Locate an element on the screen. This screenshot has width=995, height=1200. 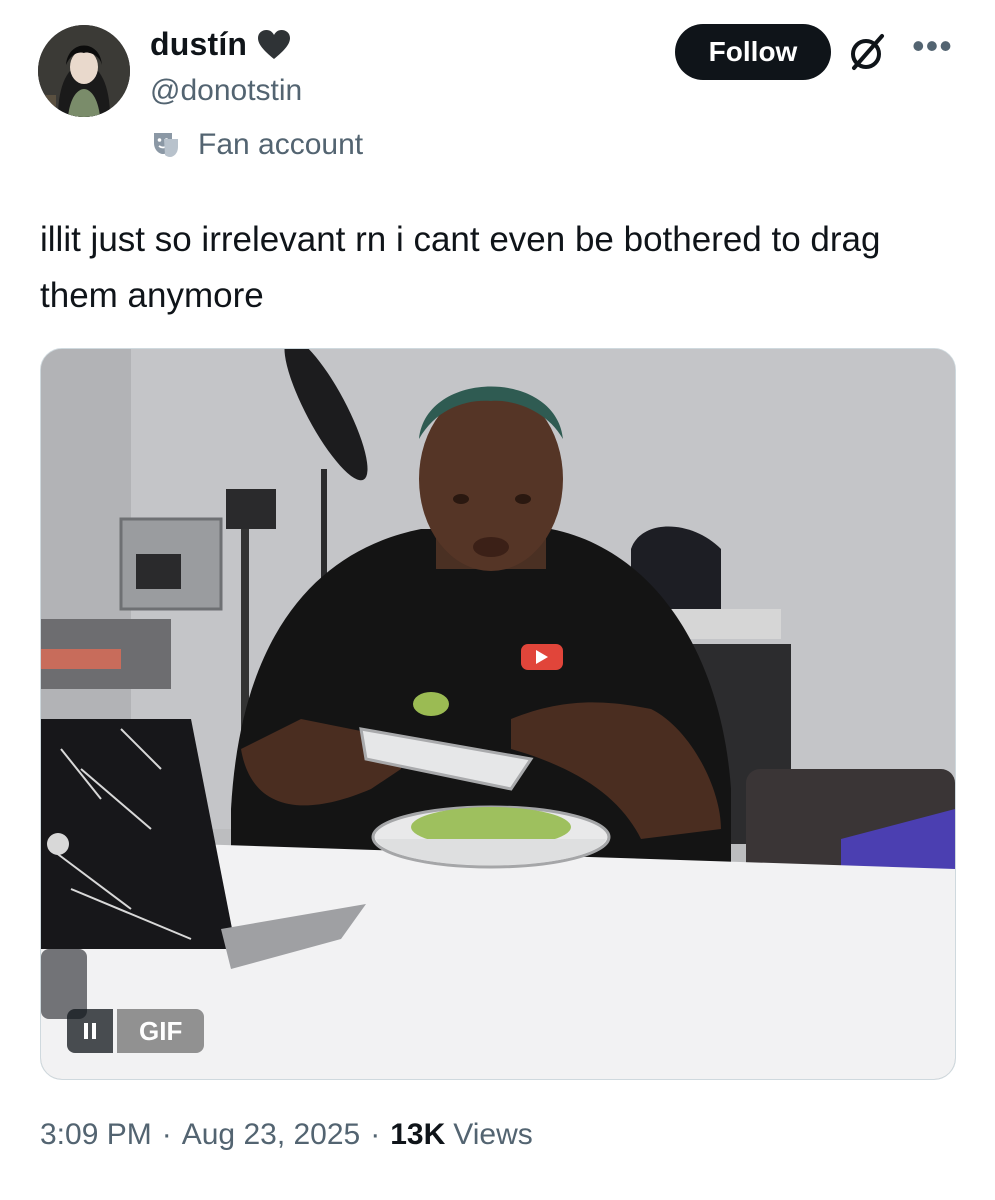
avatar is located at coordinates (84, 71).